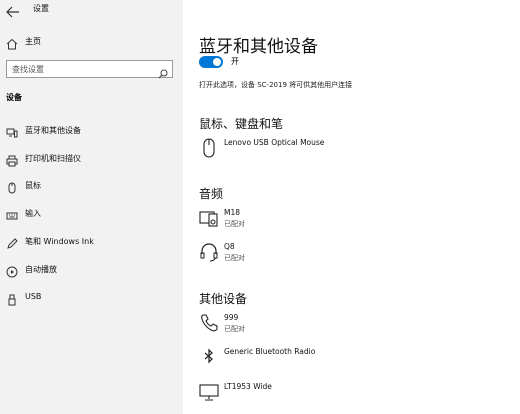 The image size is (520, 414). I want to click on home-icon, so click(12, 42).